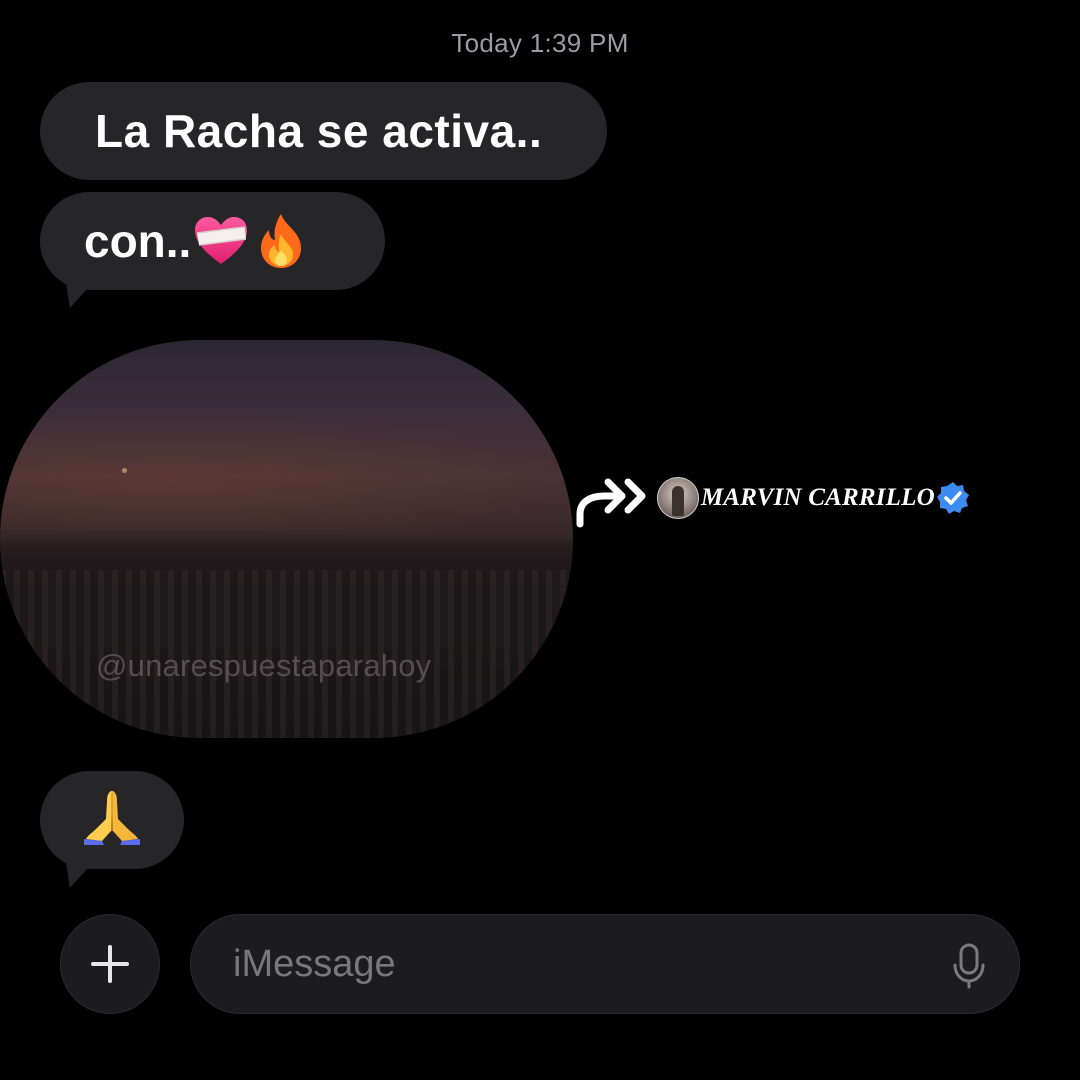 This screenshot has height=1080, width=1080. Describe the element at coordinates (138, 241) in the screenshot. I see `message-text: con..` at that location.